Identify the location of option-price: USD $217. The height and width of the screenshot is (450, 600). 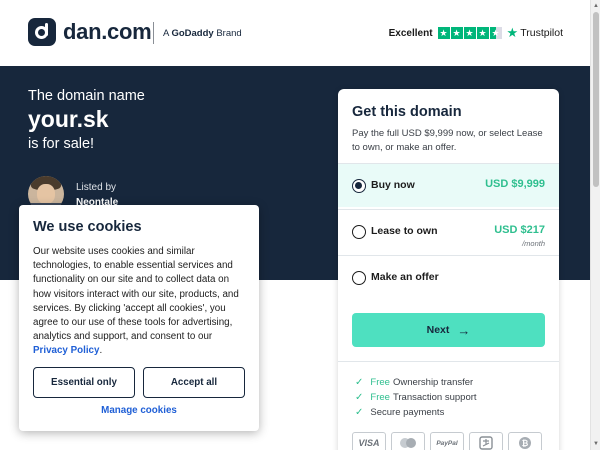
(519, 230).